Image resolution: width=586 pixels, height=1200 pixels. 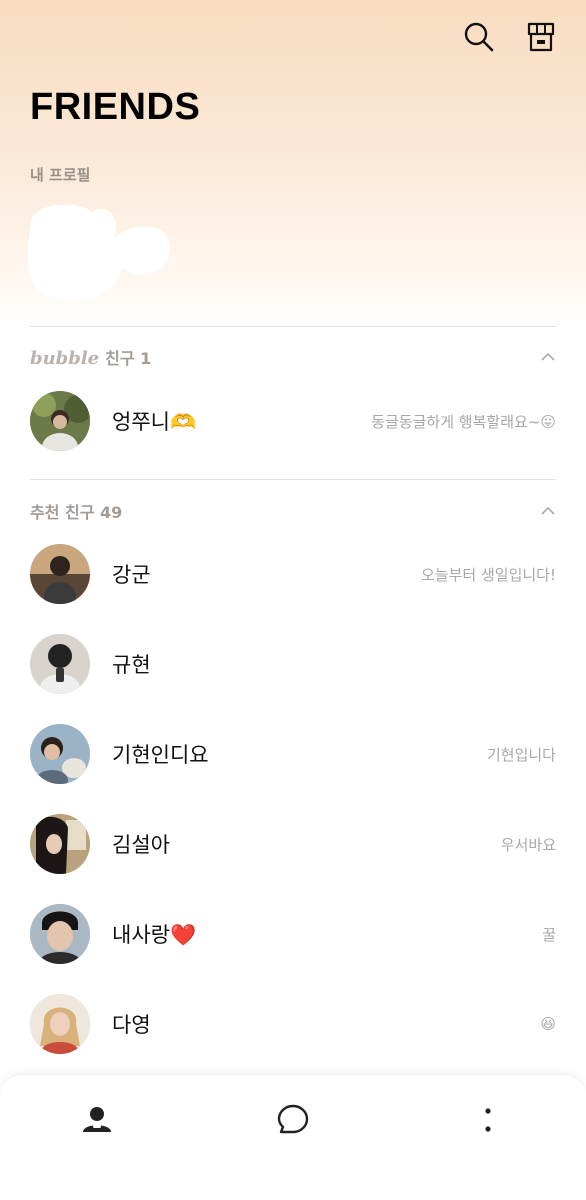 I want to click on friend-name: 기현인디요, so click(x=160, y=755).